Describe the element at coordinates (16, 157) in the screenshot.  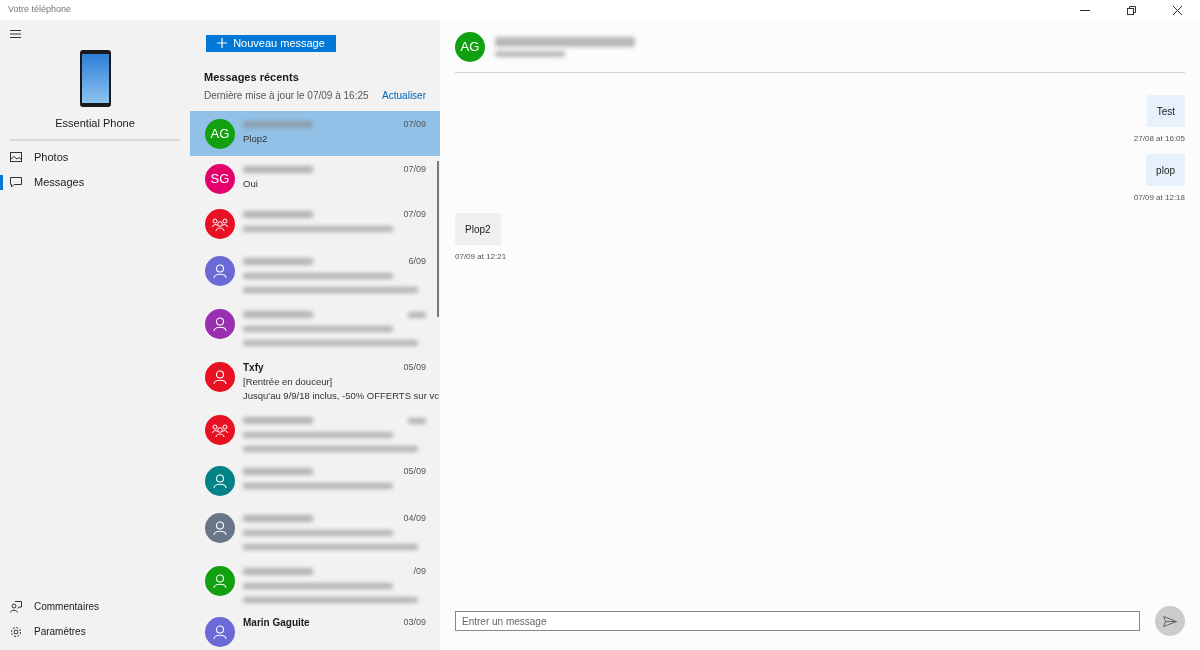
I see `photos-icon` at that location.